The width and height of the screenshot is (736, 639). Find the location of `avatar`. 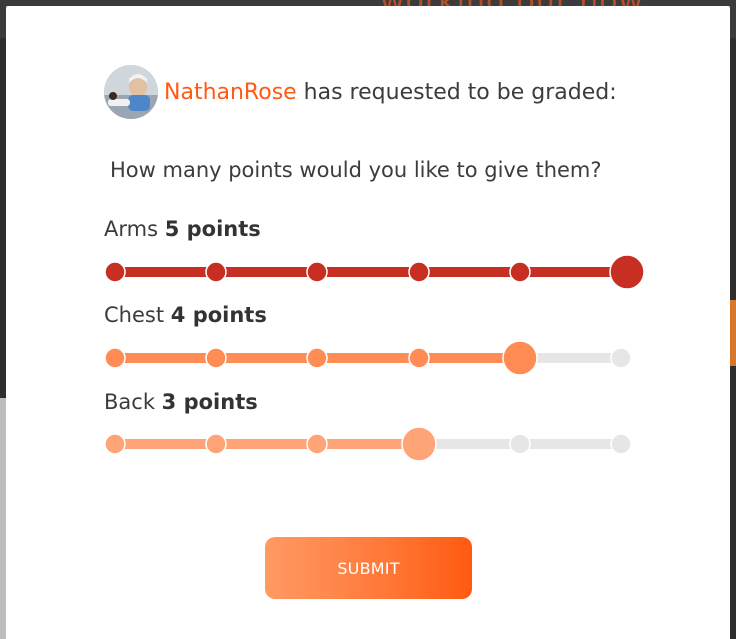

avatar is located at coordinates (131, 92).